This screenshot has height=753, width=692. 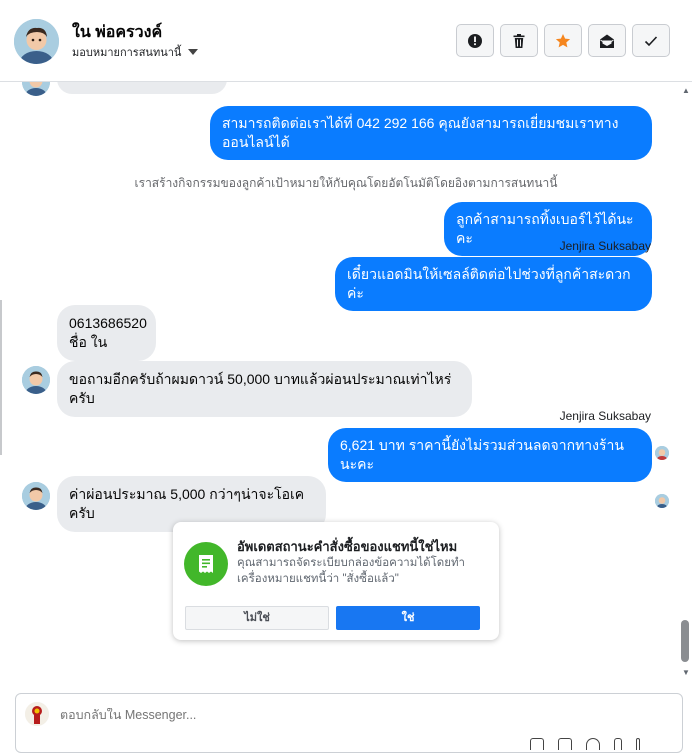 What do you see at coordinates (106, 333) in the screenshot?
I see `message-bubble-incoming: 0613686520 ชื่อ ใน` at bounding box center [106, 333].